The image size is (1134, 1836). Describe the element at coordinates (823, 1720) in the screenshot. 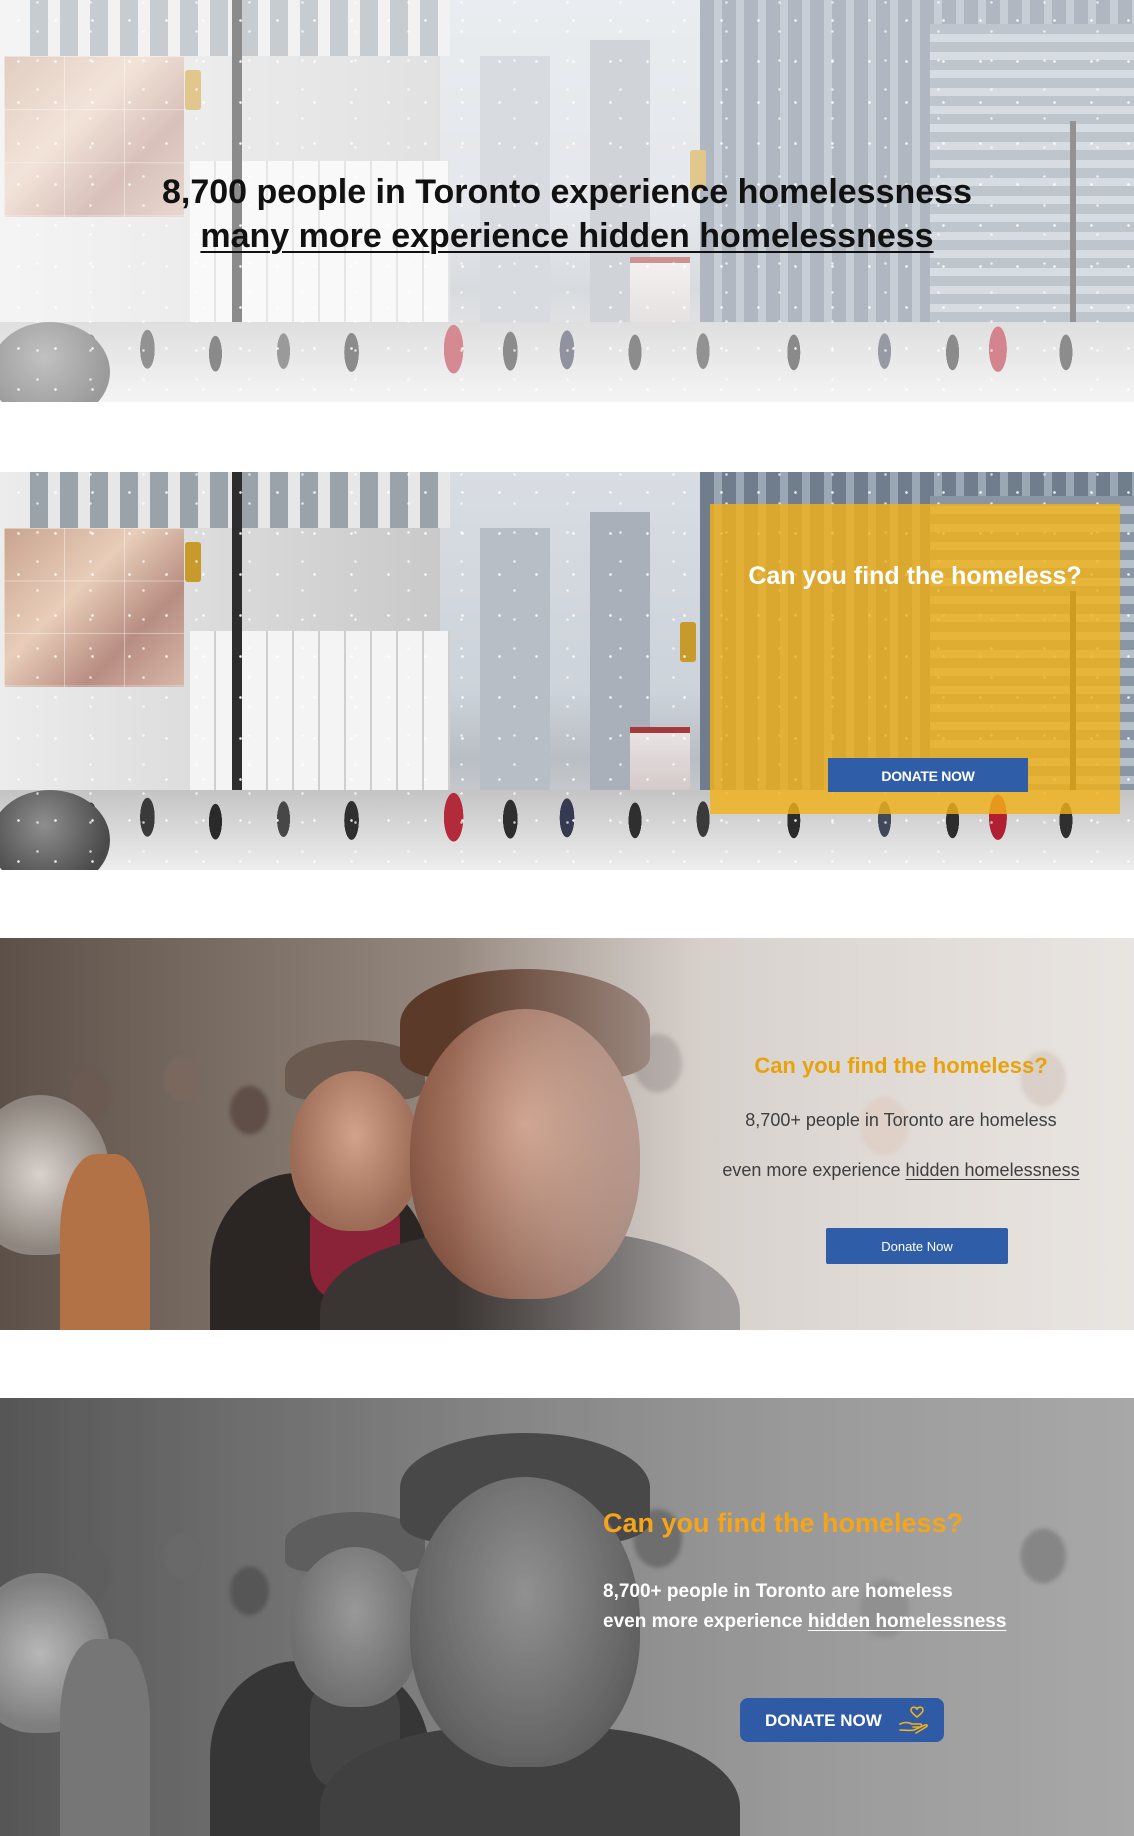

I see `donate-button-label: DONATE NOW` at that location.